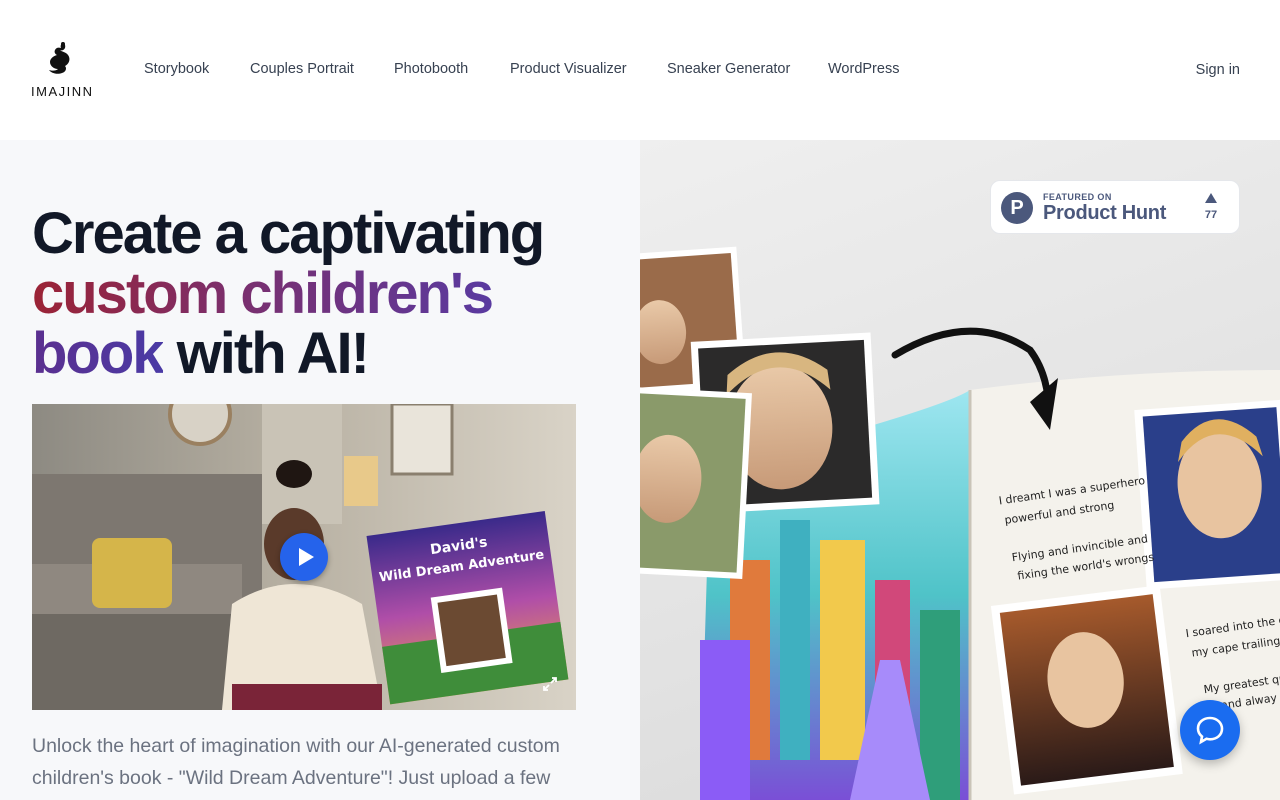 This screenshot has height=800, width=1280. I want to click on headline-line-3-highlight: book, so click(98, 353).